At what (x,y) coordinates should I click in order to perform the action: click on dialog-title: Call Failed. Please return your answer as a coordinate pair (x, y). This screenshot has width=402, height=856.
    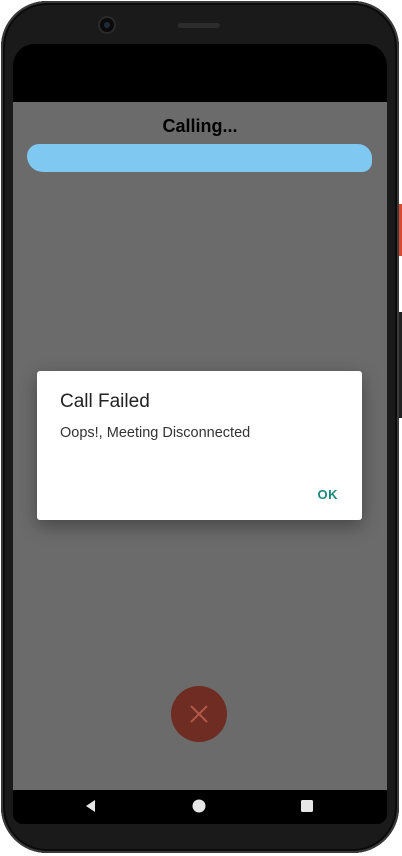
    Looking at the image, I should click on (105, 401).